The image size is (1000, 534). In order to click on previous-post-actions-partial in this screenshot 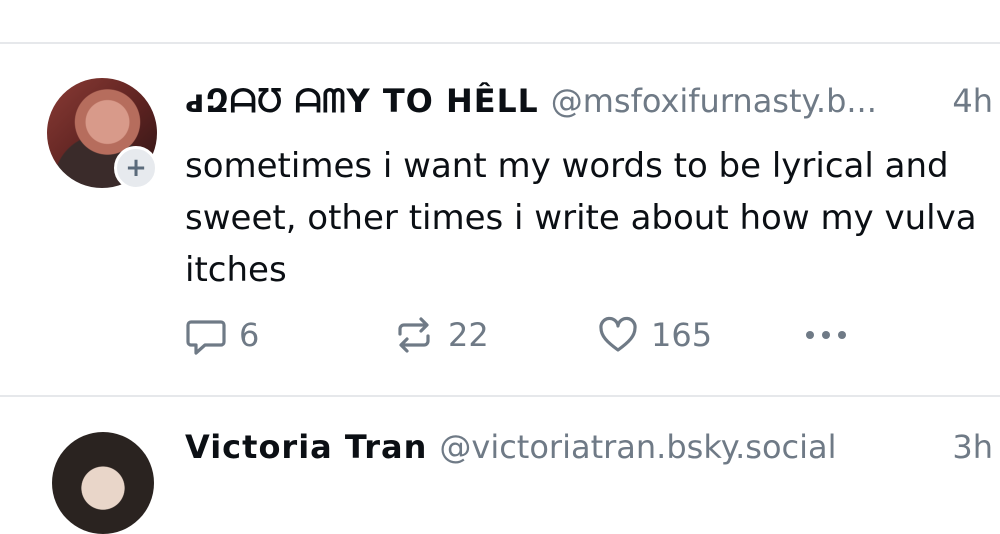, I will do `click(444, 2)`.